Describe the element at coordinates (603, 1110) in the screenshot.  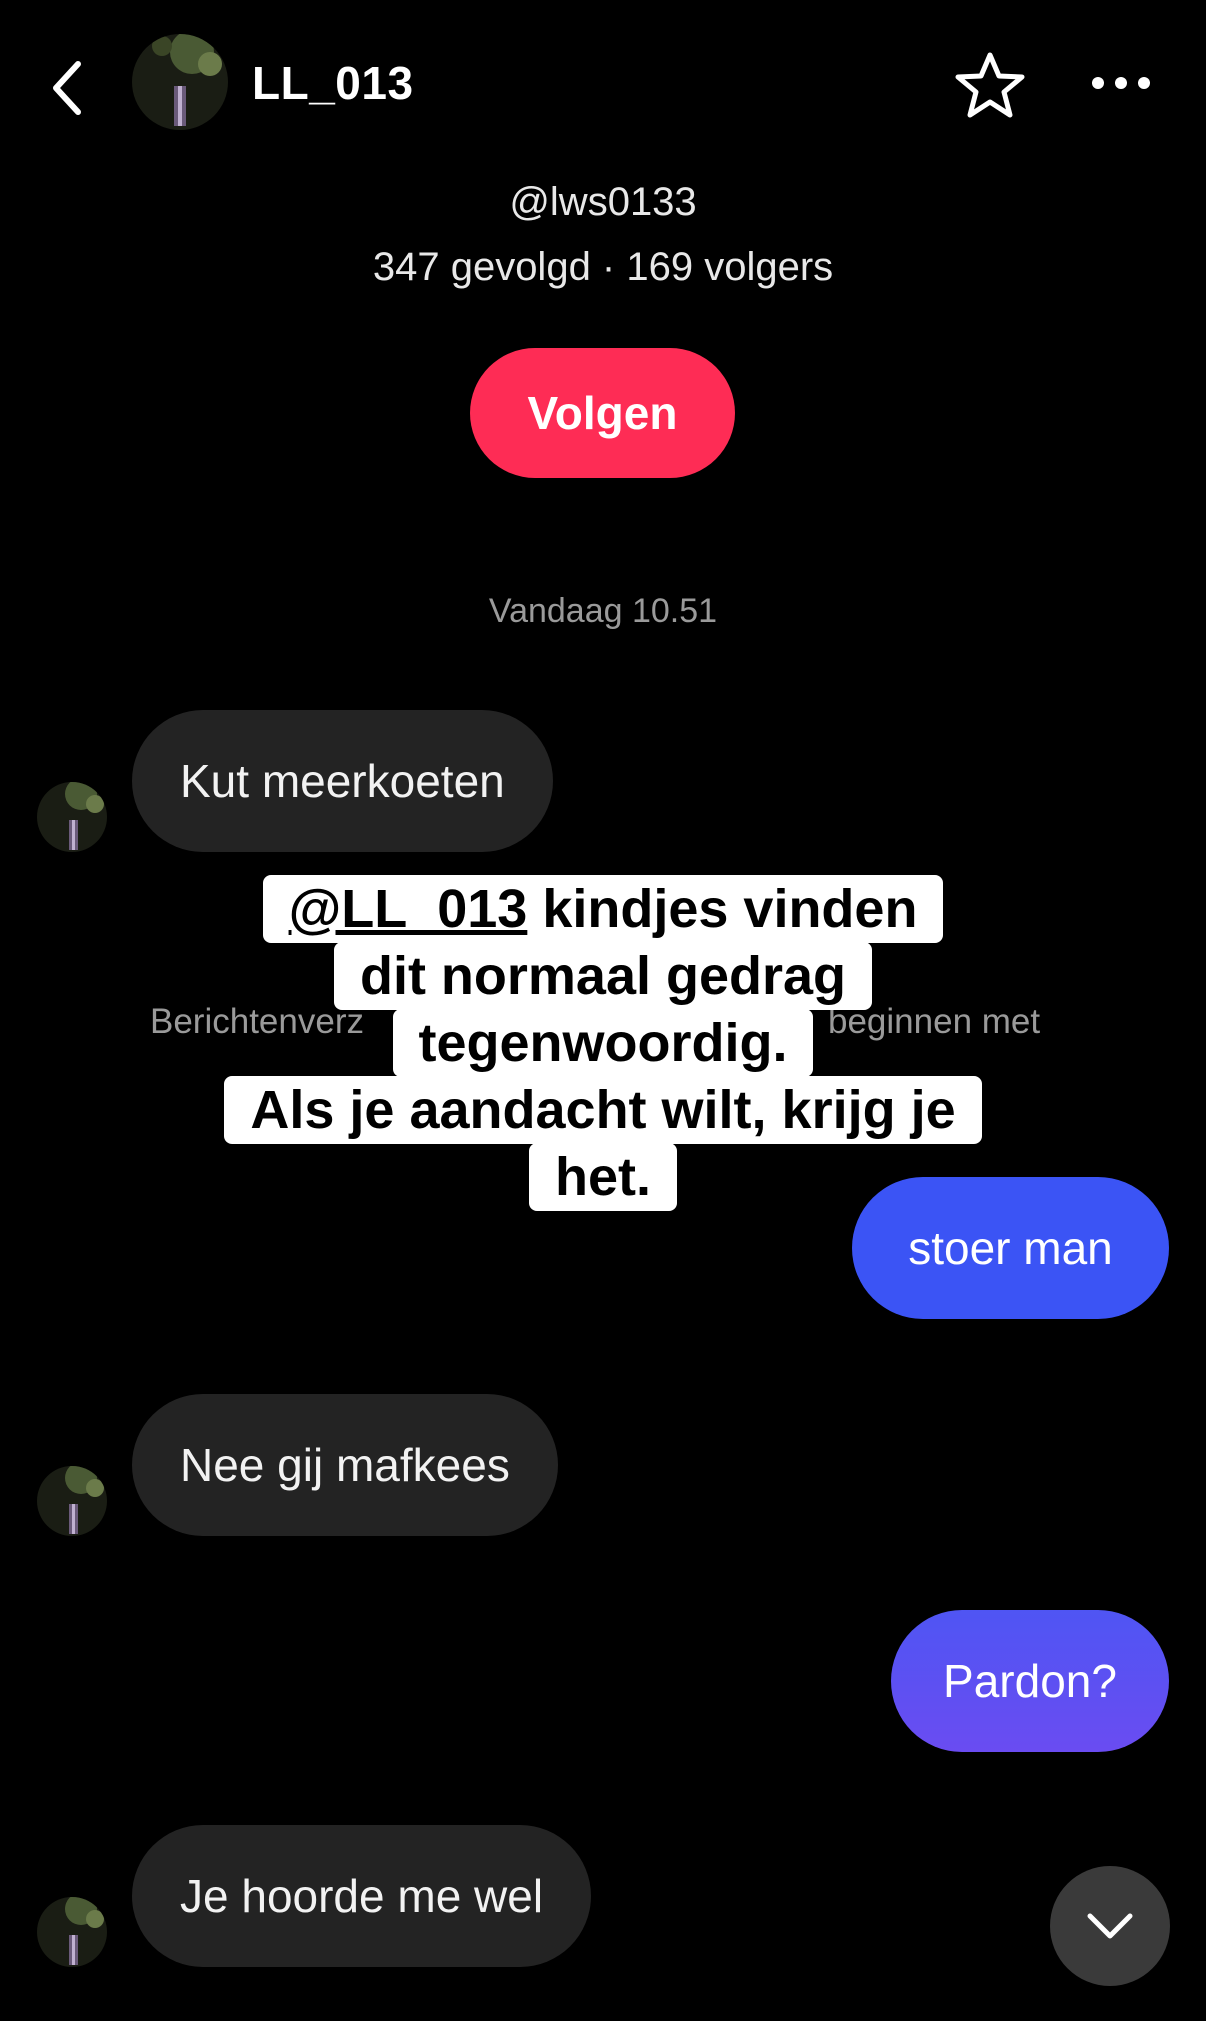
I see `caption-line: Als je aandacht wilt, krijg je` at that location.